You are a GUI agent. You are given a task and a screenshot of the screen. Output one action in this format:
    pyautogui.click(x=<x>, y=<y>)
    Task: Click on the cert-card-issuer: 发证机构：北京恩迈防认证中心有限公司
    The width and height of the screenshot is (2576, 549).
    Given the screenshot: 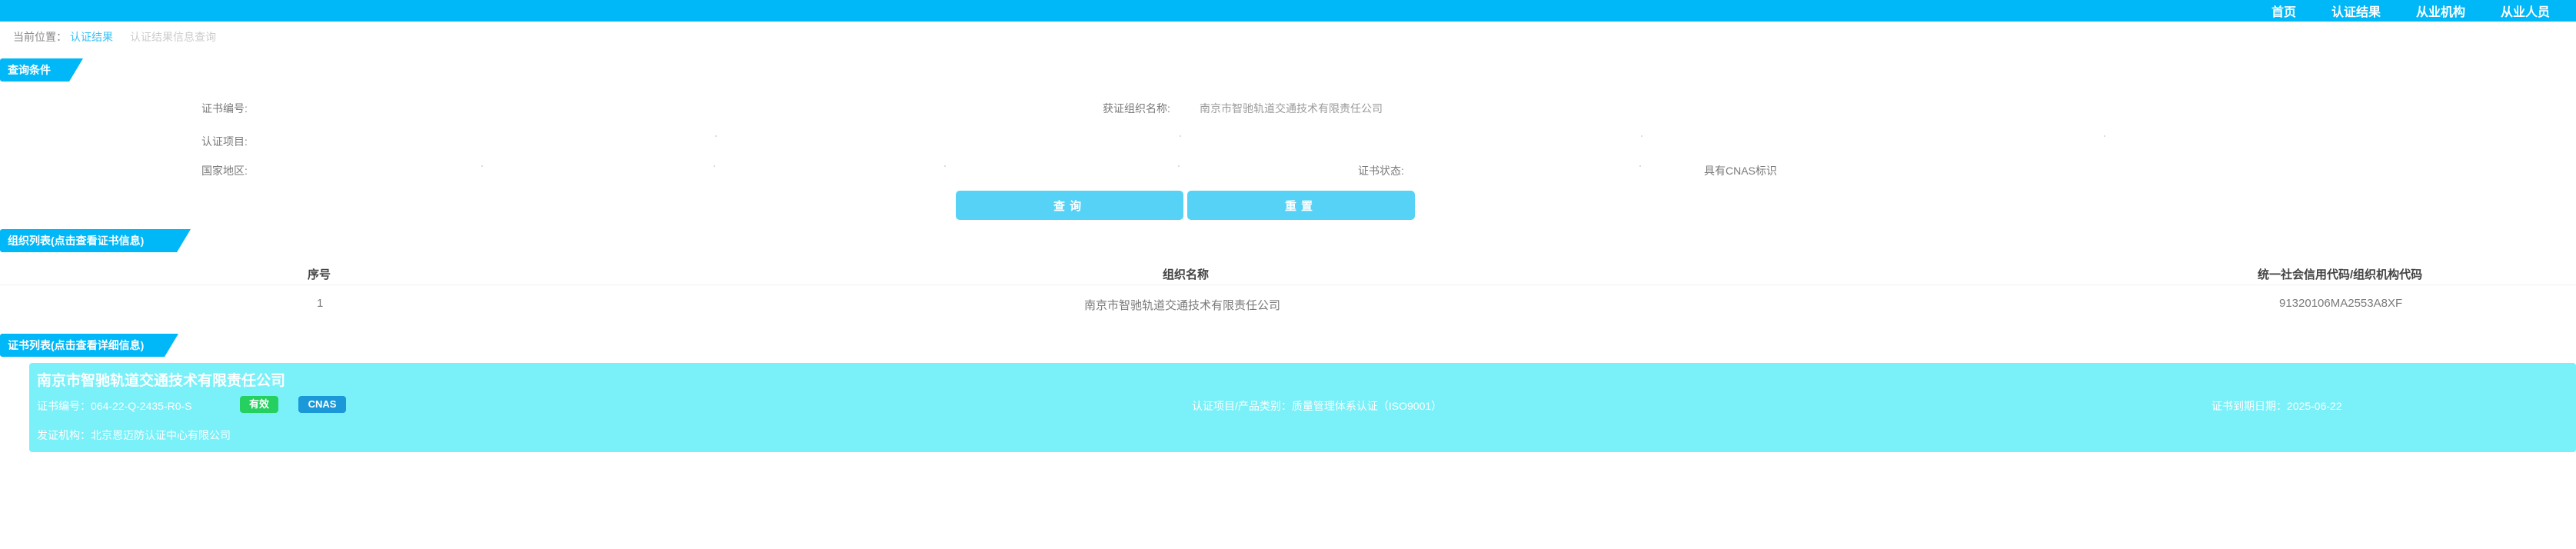 What is the action you would take?
    pyautogui.click(x=134, y=435)
    